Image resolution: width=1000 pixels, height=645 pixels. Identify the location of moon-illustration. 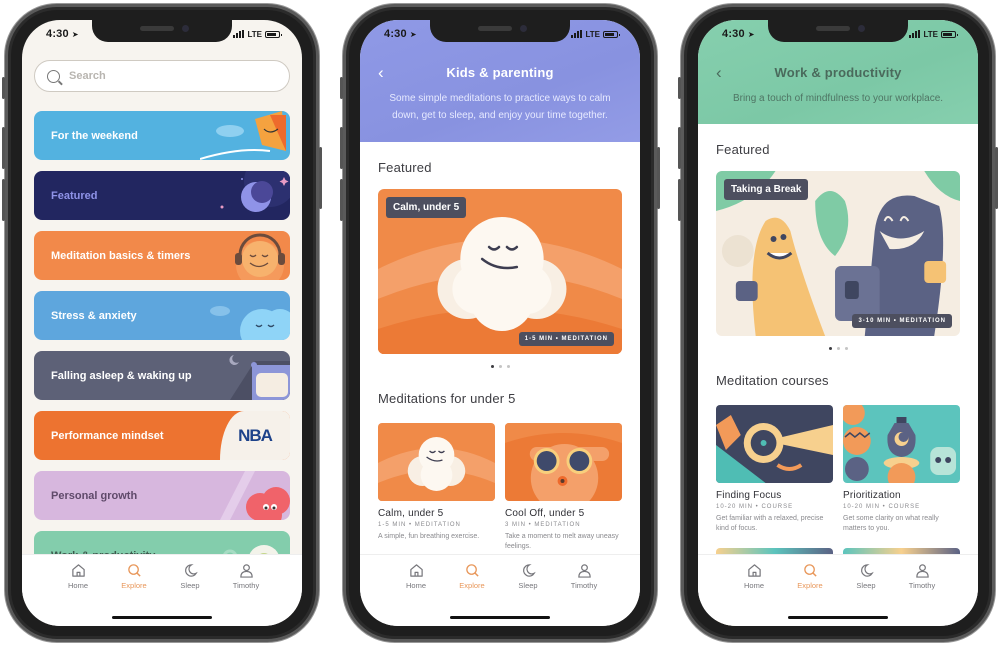
(255, 191).